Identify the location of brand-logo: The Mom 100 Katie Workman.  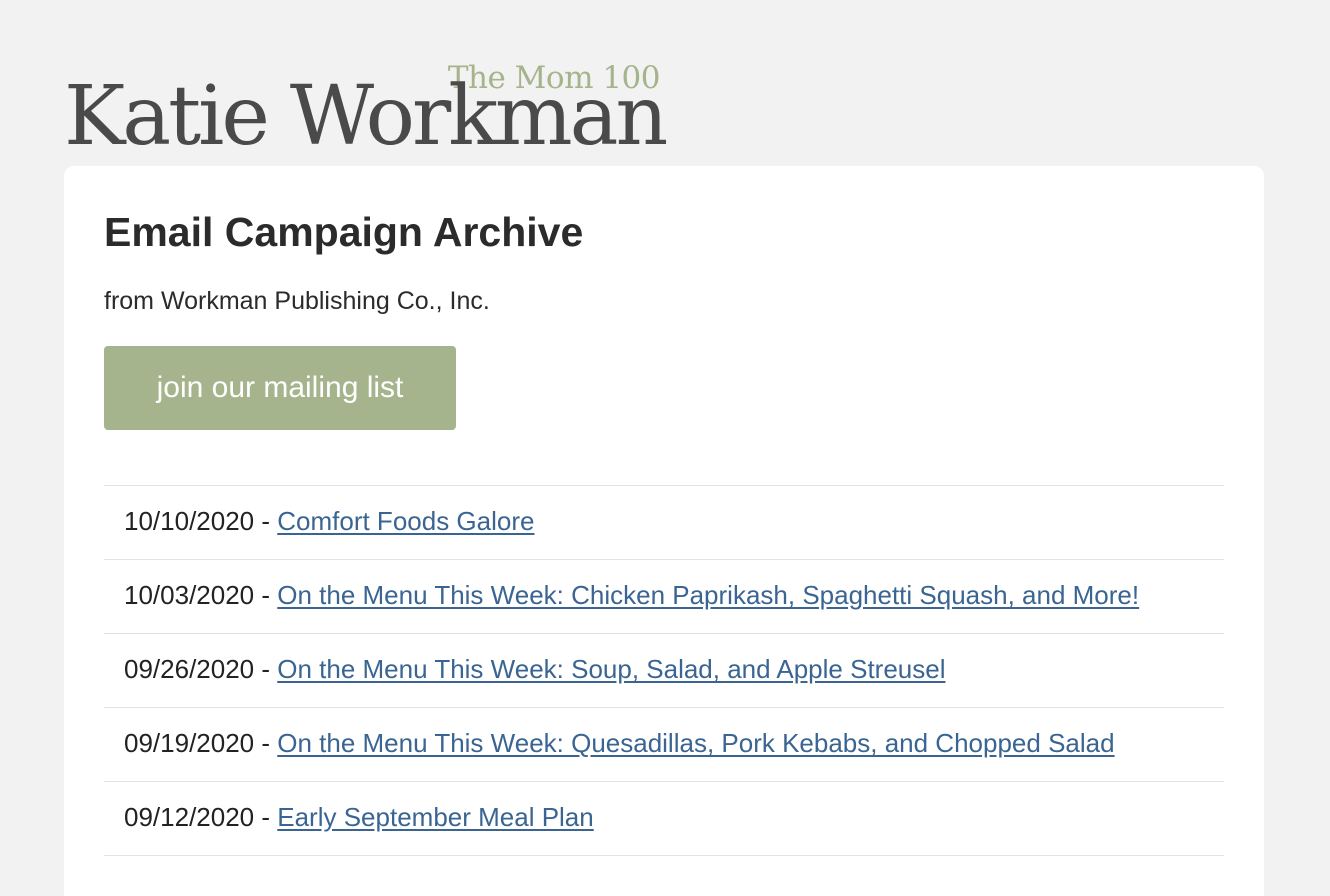
(369, 112).